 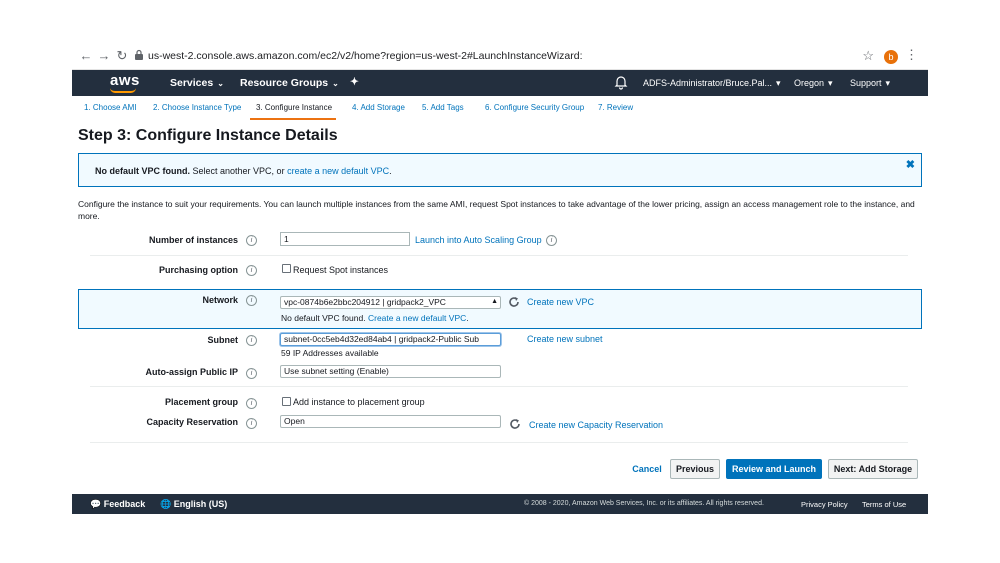 What do you see at coordinates (467, 318) in the screenshot?
I see `network-note-suffix: .` at bounding box center [467, 318].